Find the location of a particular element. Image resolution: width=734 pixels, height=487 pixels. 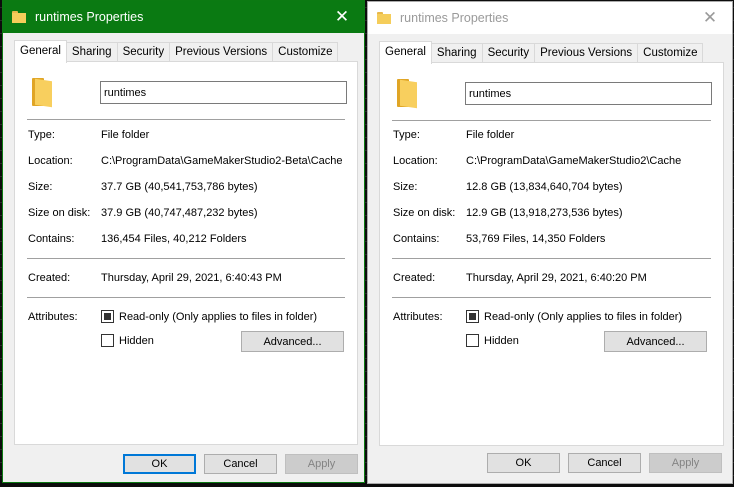

size-on-disk-value: 12.9 GB (13,918,273,536 bytes) is located at coordinates (544, 213).